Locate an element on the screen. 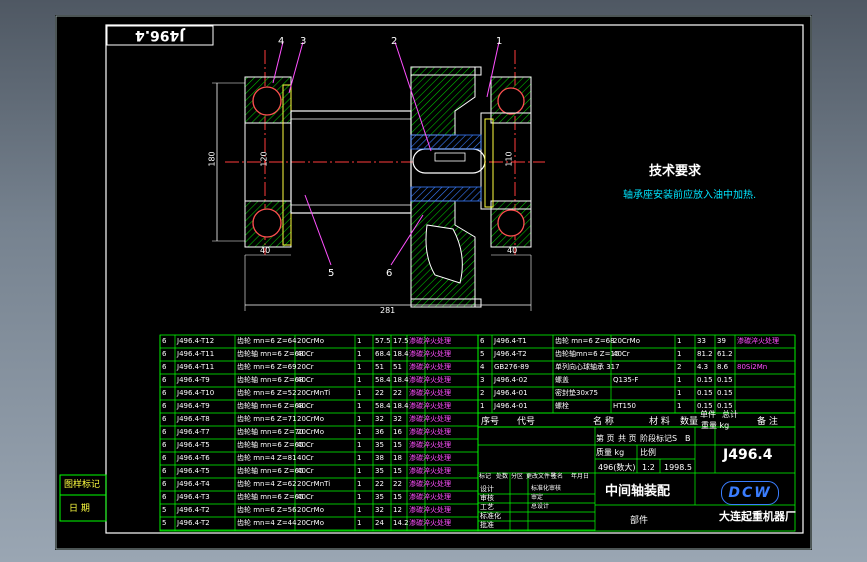 The width and height of the screenshot is (867, 562). bom-right-cell: 80Si2Mn is located at coordinates (752, 367).